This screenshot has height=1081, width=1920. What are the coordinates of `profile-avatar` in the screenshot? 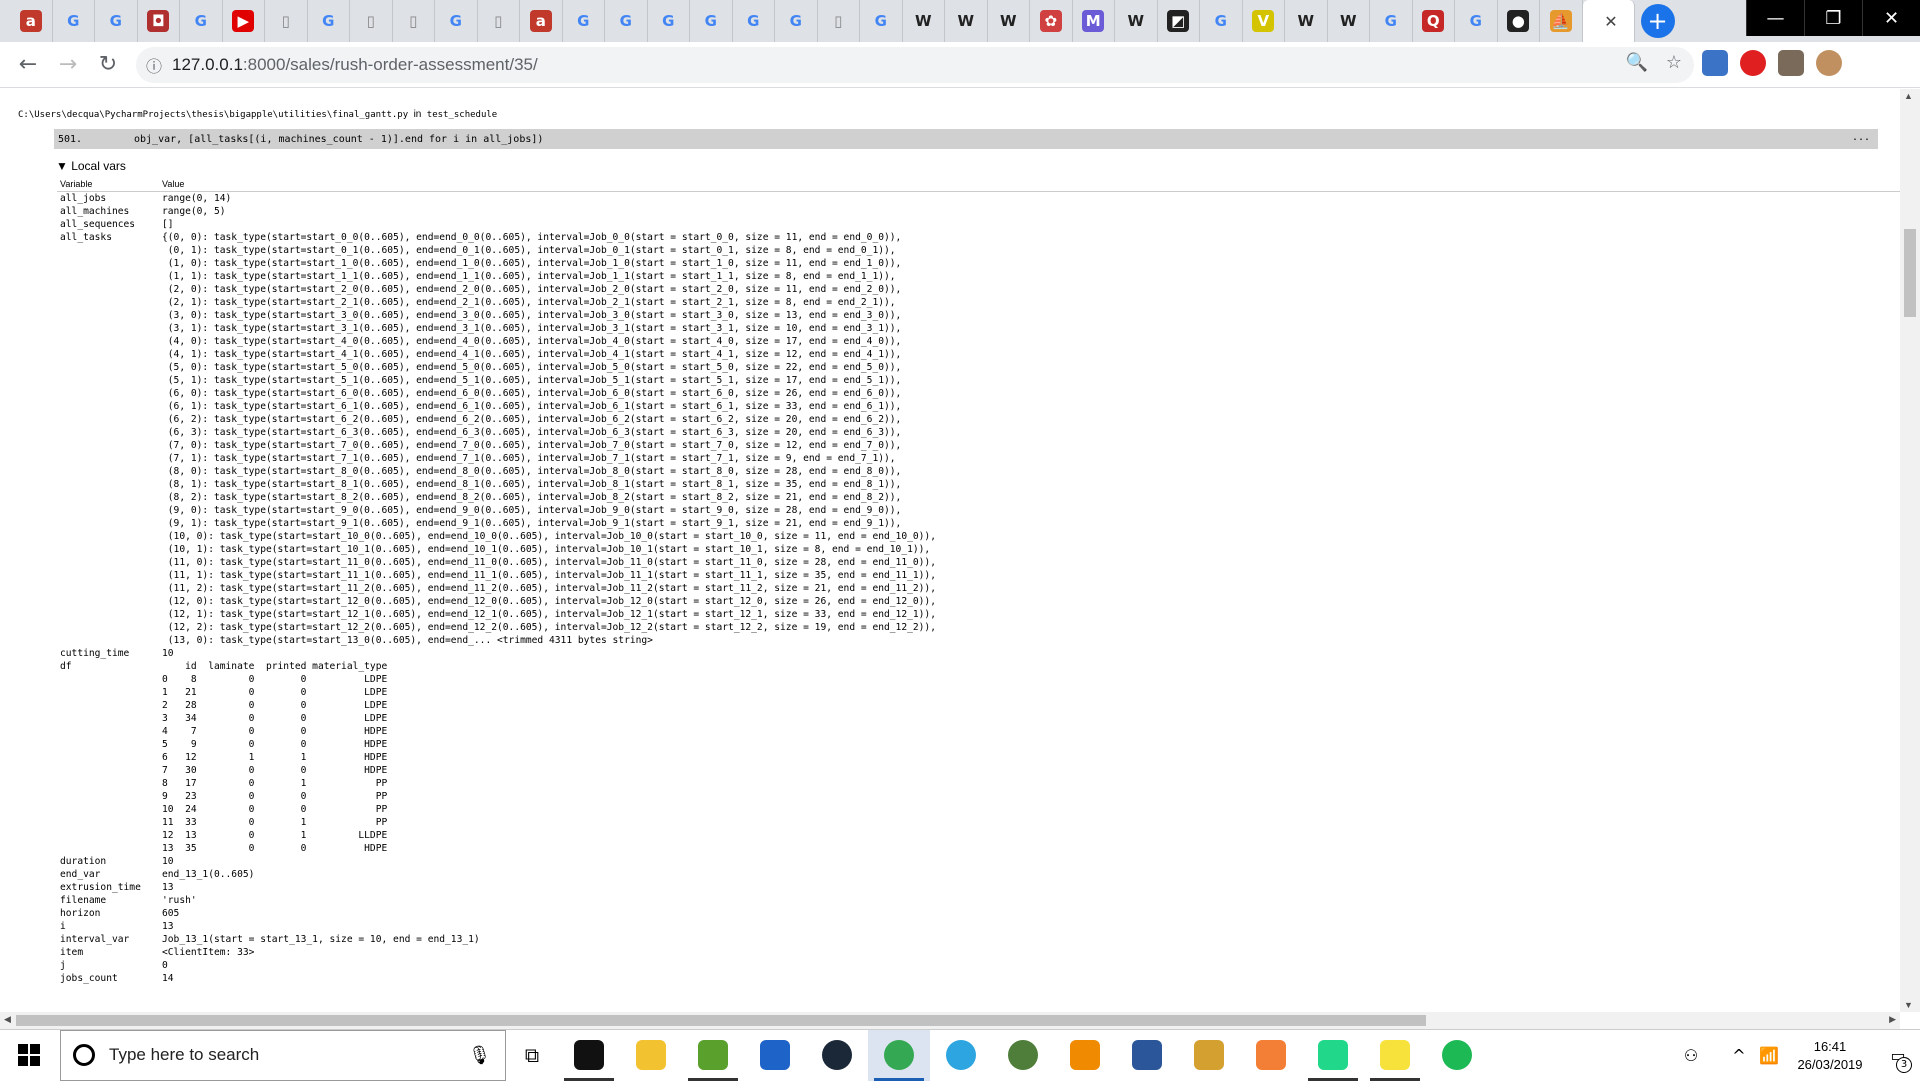 It's located at (1829, 63).